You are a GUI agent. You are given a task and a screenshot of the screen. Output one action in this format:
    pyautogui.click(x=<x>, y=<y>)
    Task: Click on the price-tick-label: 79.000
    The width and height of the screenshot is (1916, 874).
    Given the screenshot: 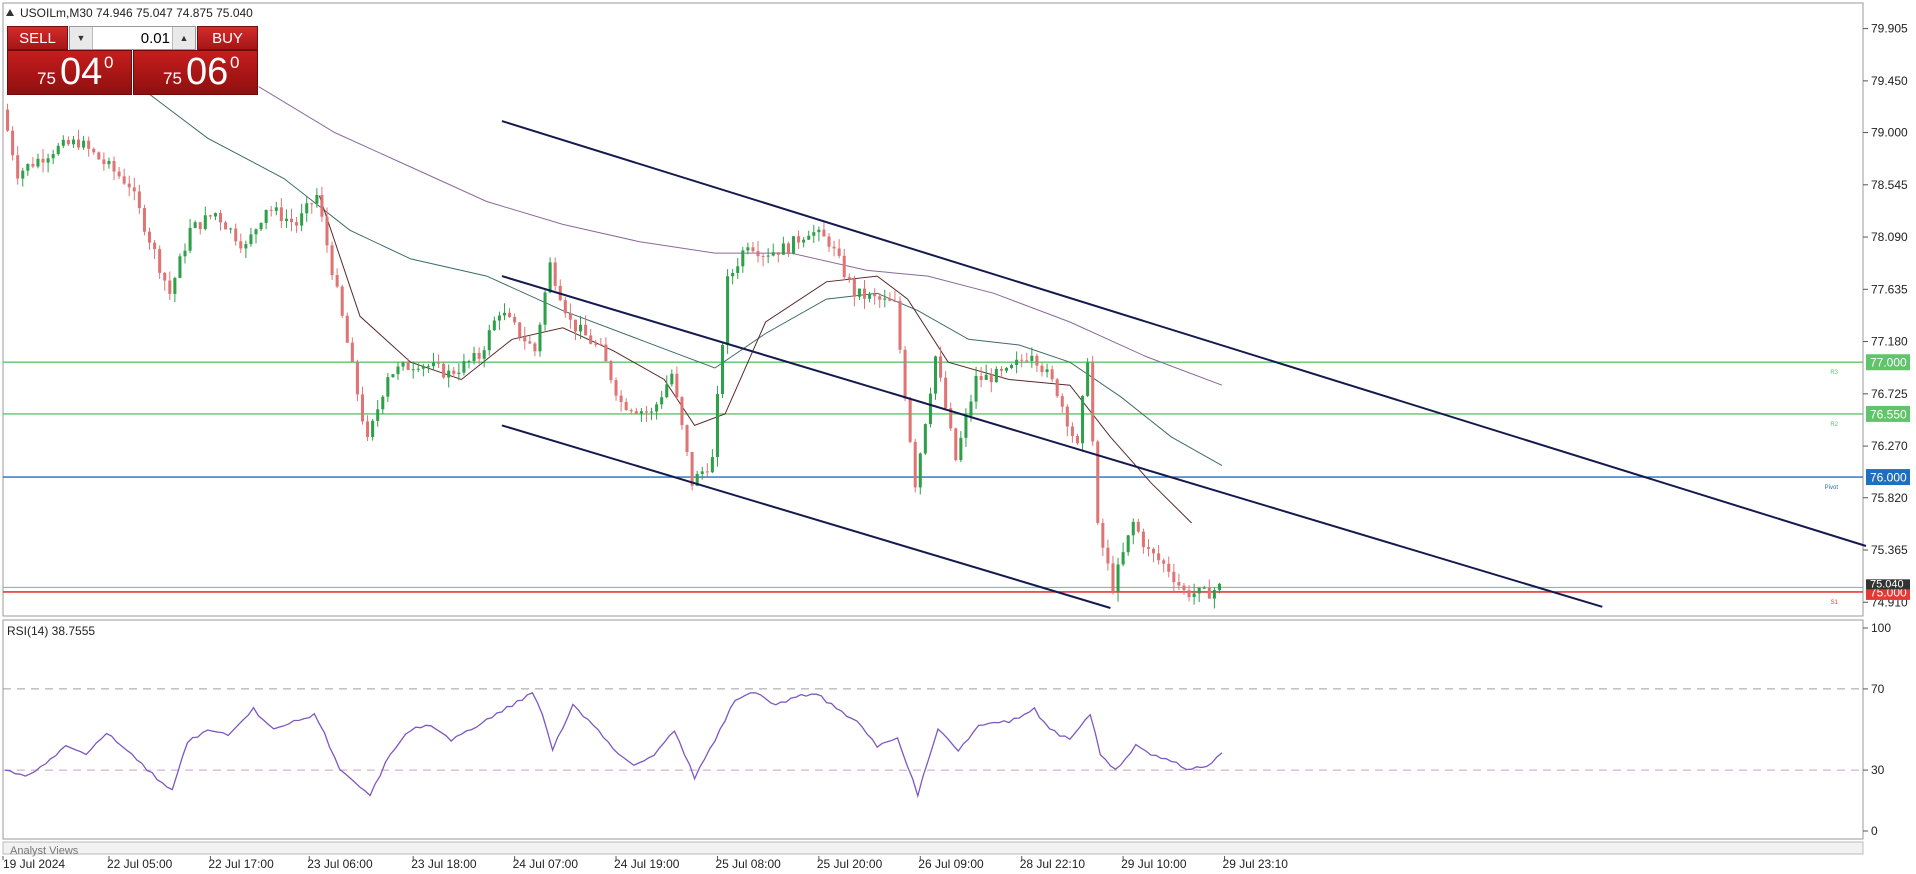 What is the action you would take?
    pyautogui.click(x=1889, y=133)
    